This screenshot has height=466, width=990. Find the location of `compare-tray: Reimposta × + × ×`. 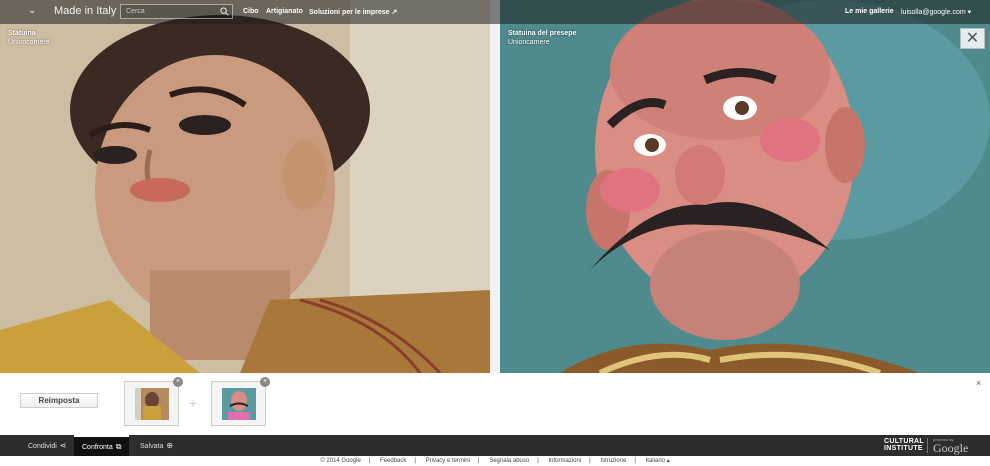

compare-tray: Reimposta × + × × is located at coordinates (495, 404).